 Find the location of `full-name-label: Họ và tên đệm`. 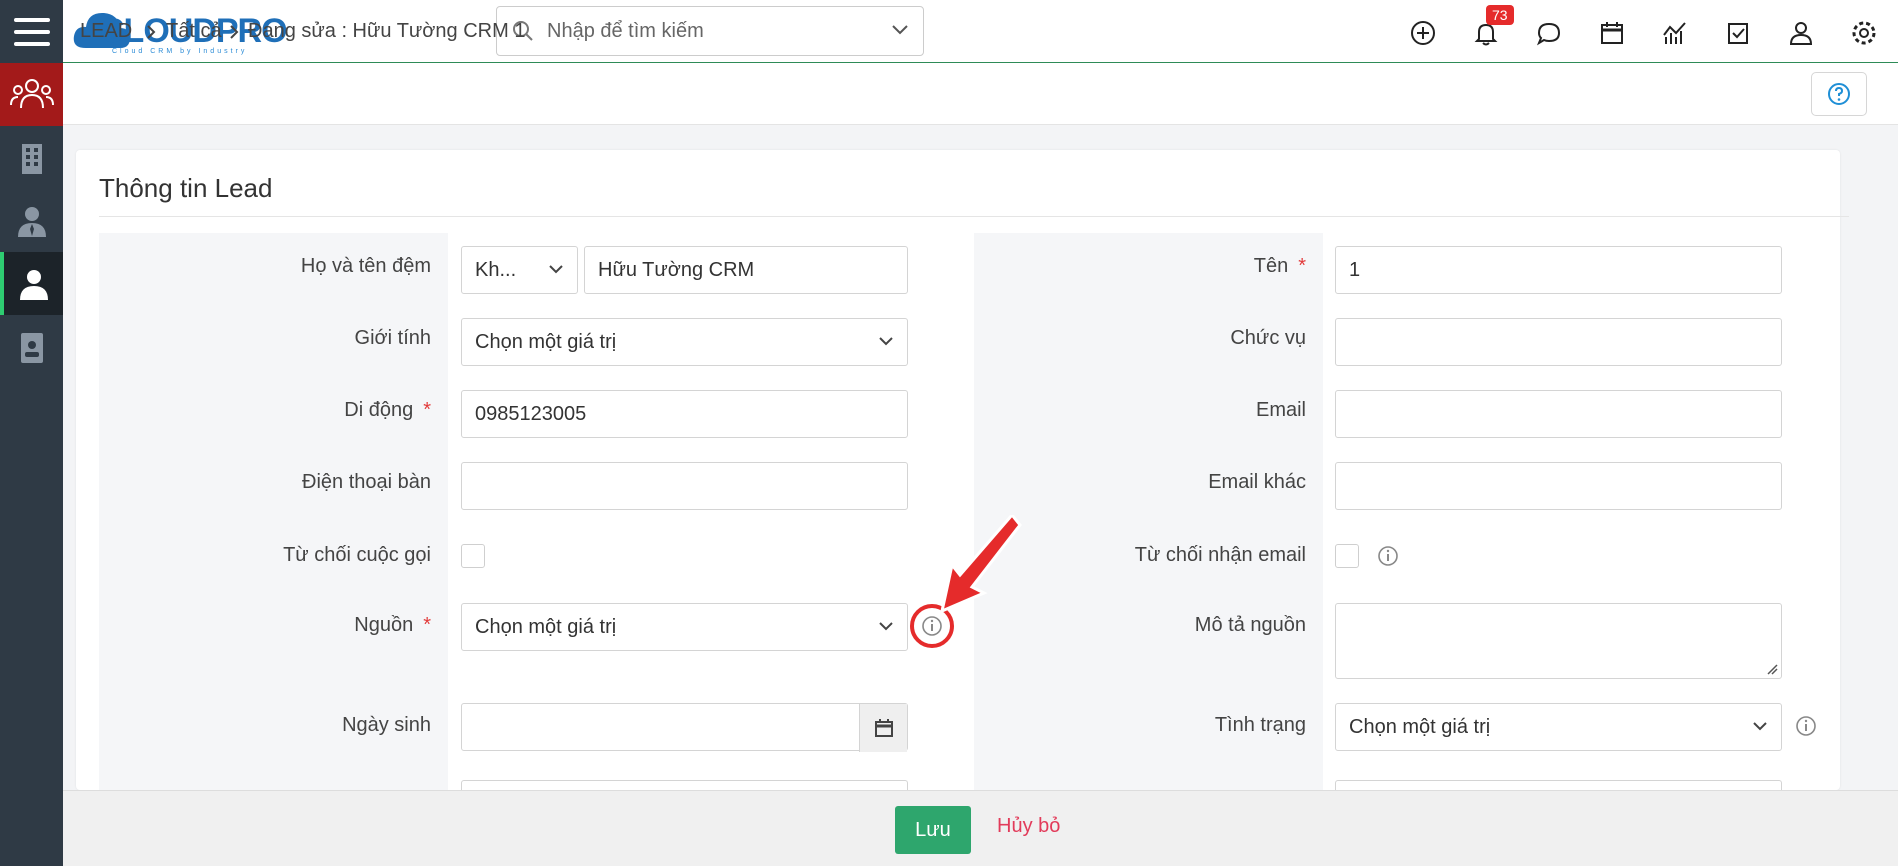

full-name-label: Họ và tên đệm is located at coordinates (365, 266).